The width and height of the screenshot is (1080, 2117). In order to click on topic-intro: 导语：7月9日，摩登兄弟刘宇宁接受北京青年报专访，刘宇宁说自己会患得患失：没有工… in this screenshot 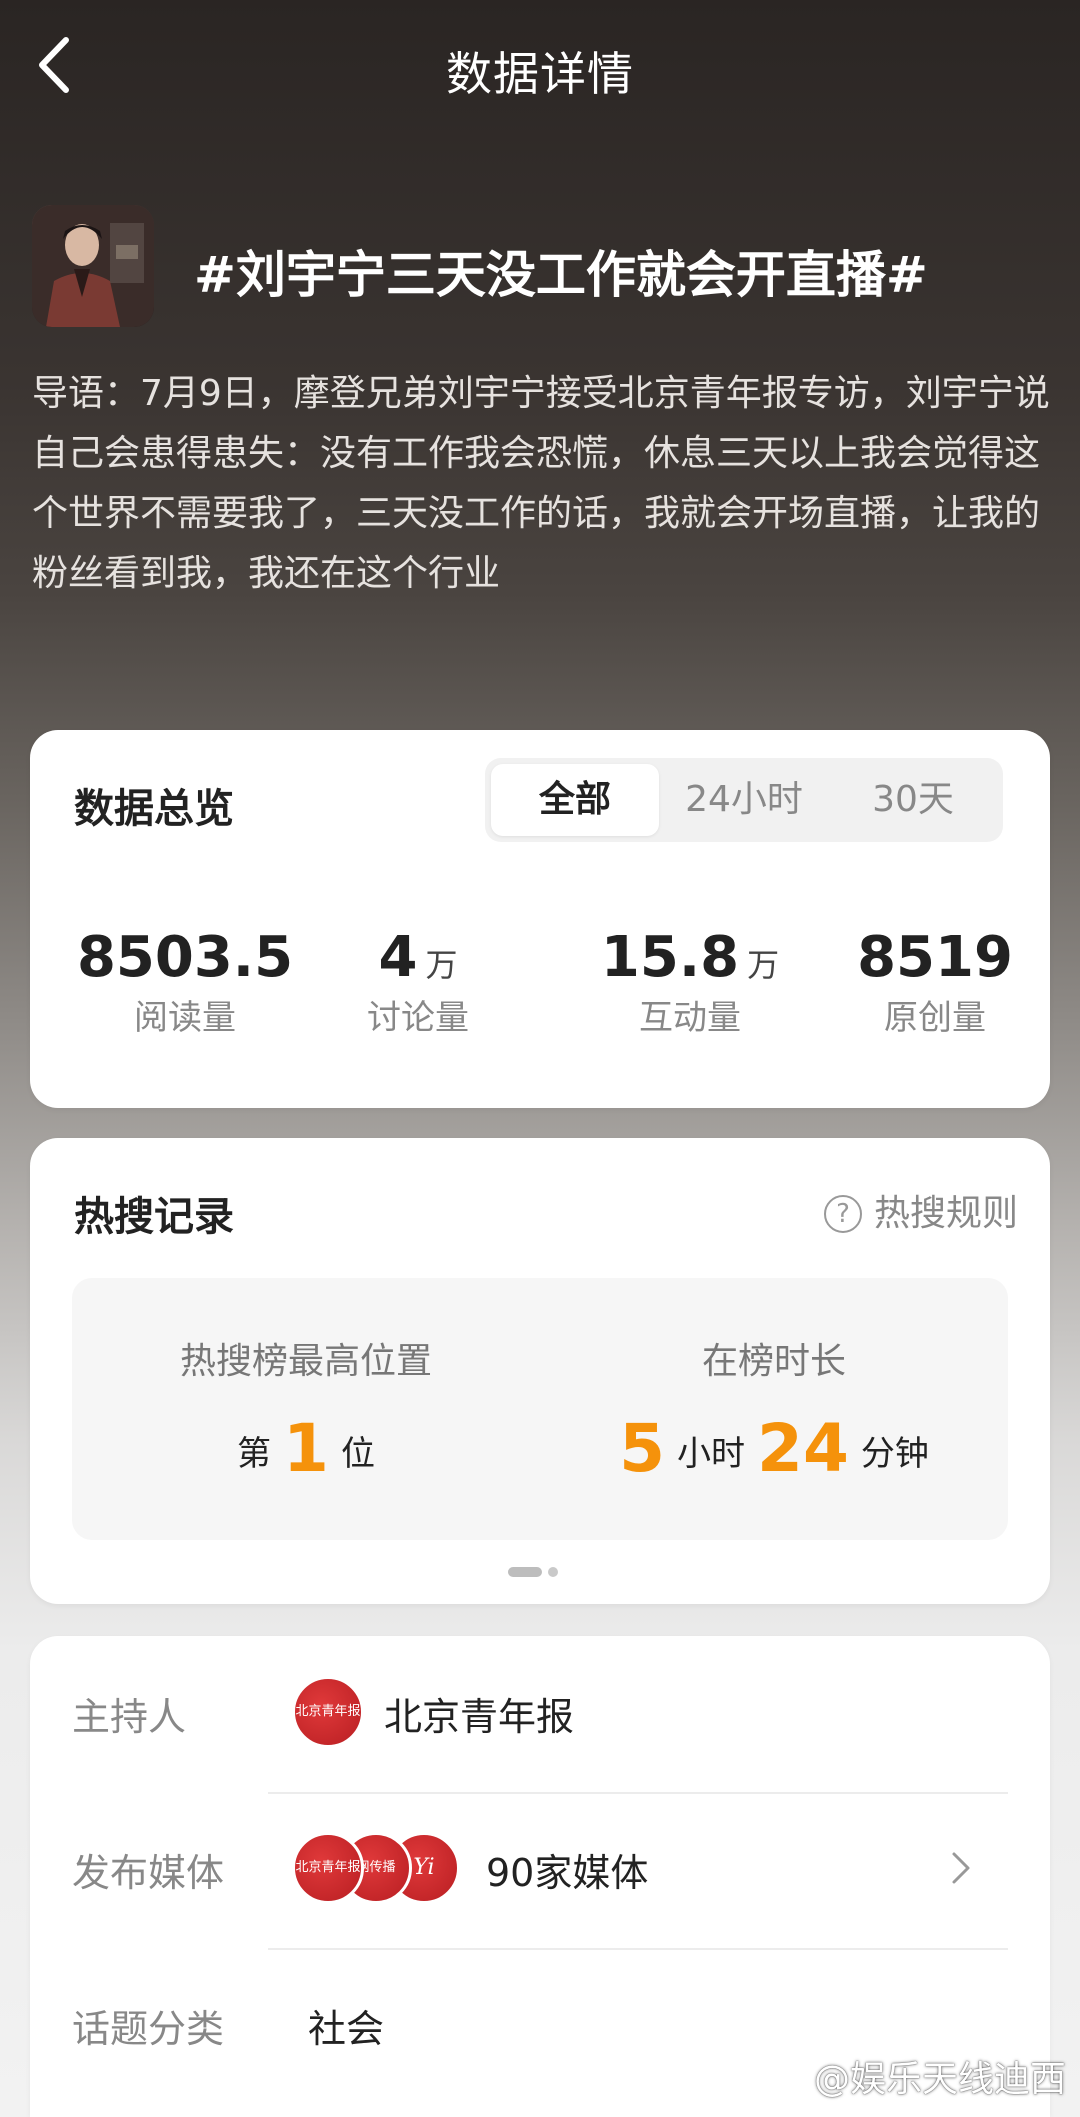, I will do `click(541, 483)`.